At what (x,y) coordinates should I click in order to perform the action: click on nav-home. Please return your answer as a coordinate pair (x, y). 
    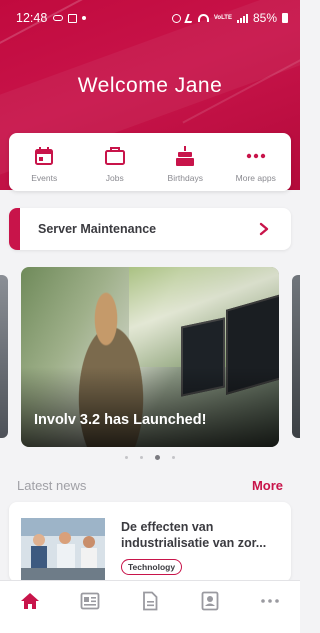
    Looking at the image, I should click on (30, 596).